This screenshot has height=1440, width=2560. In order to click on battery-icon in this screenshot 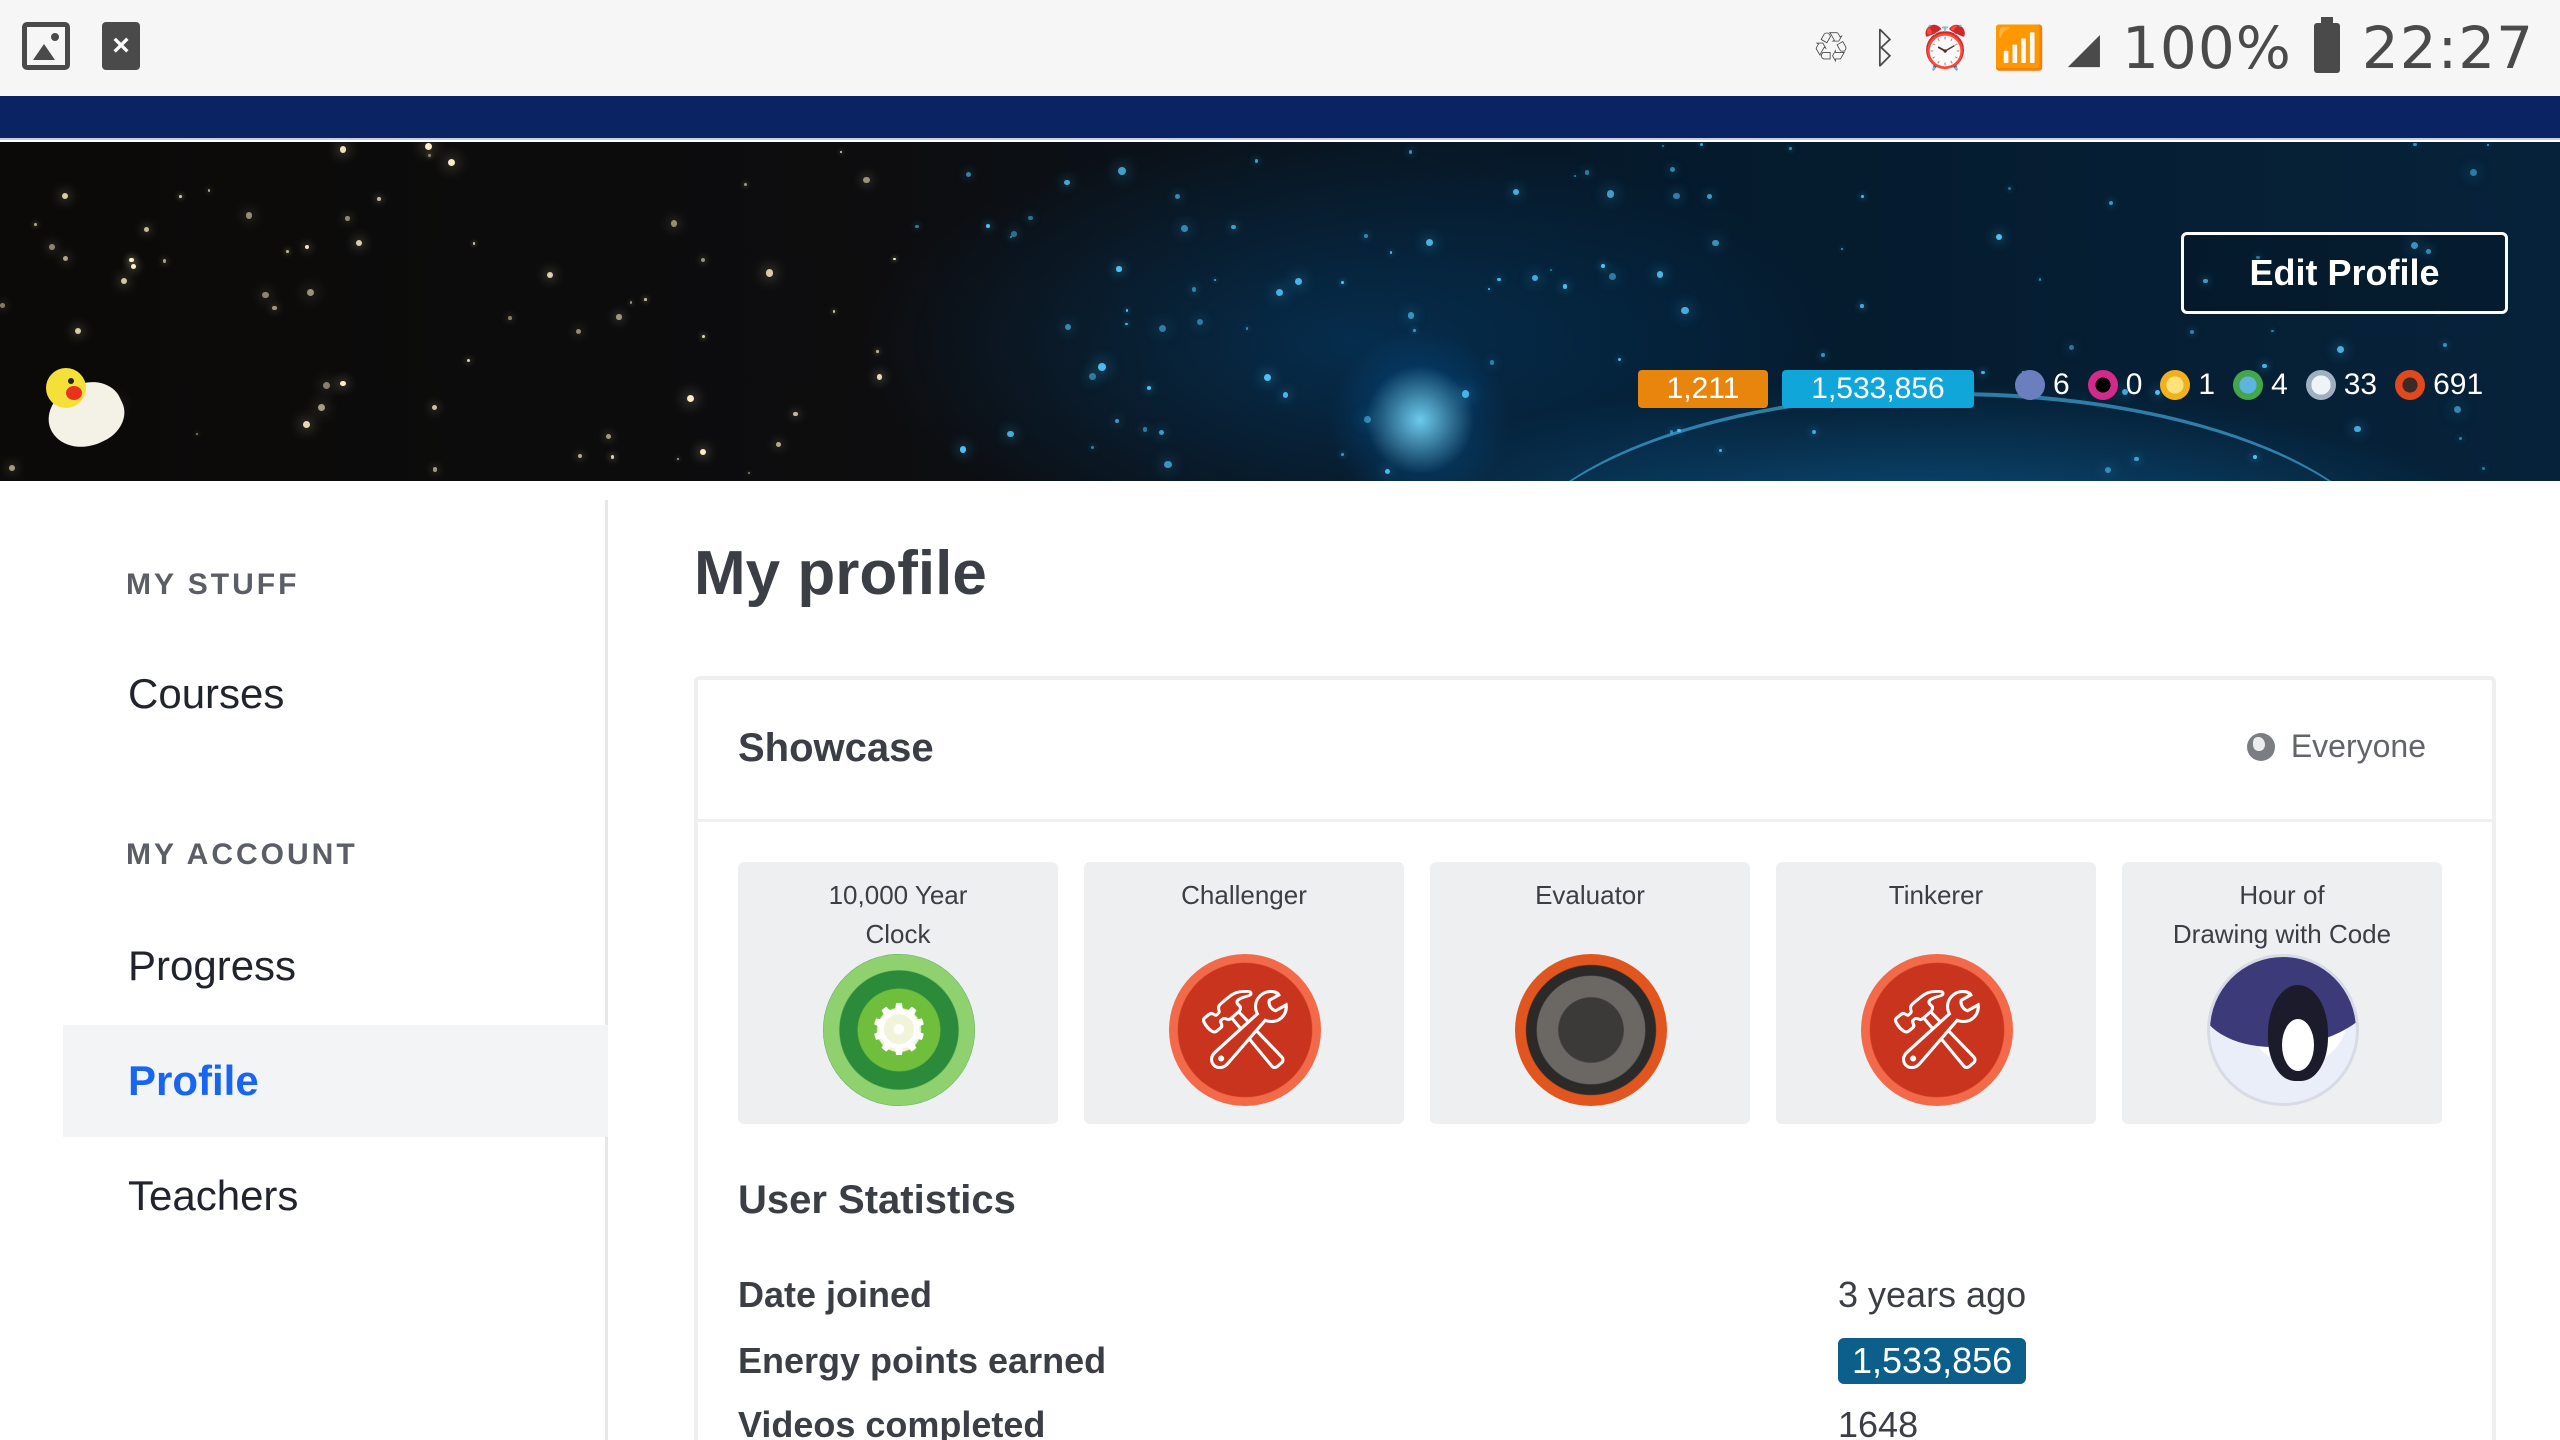, I will do `click(2326, 45)`.